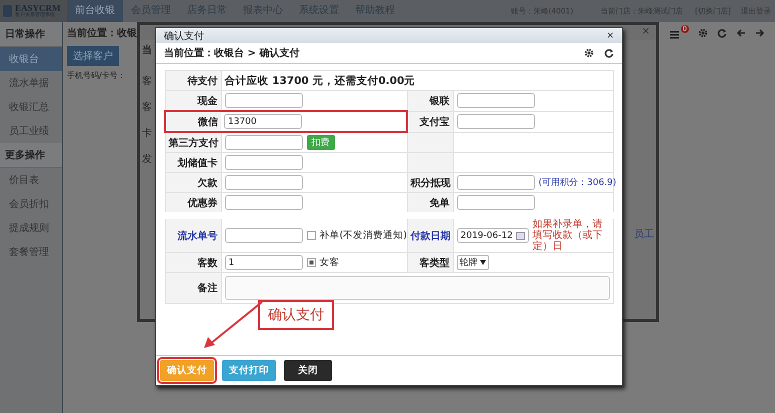 Image resolution: width=775 pixels, height=413 pixels. Describe the element at coordinates (208, 183) in the screenshot. I see `field-label: 欠款` at that location.